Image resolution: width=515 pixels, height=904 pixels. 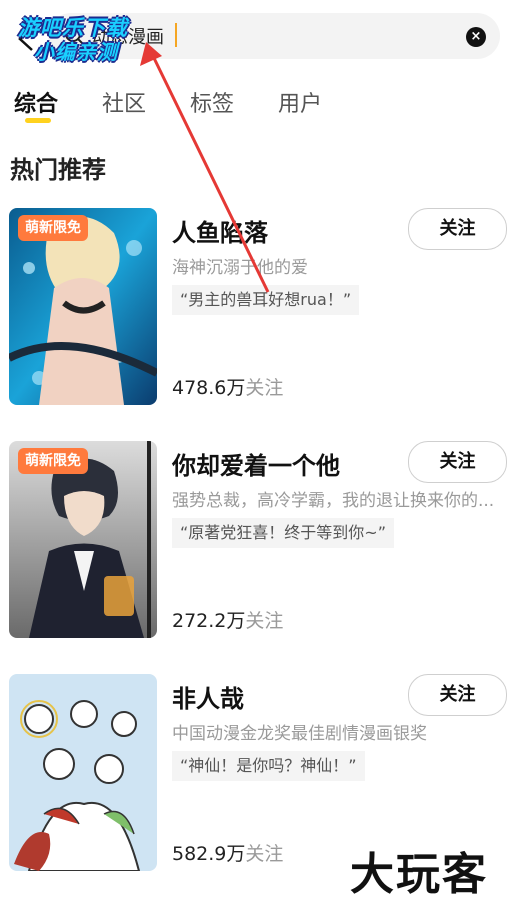 What do you see at coordinates (75, 36) in the screenshot?
I see `search-icon` at bounding box center [75, 36].